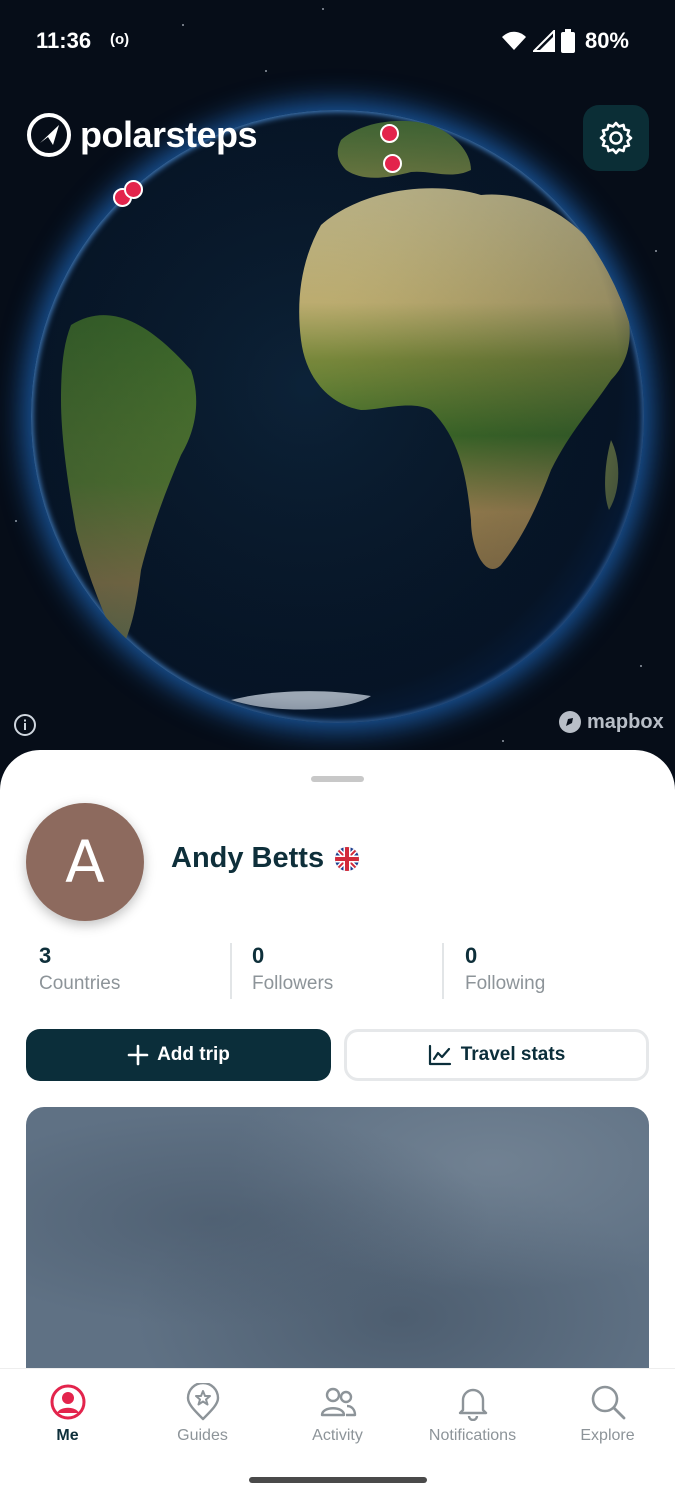 This screenshot has width=675, height=1500. I want to click on guide-badge-icon, so click(202, 1402).